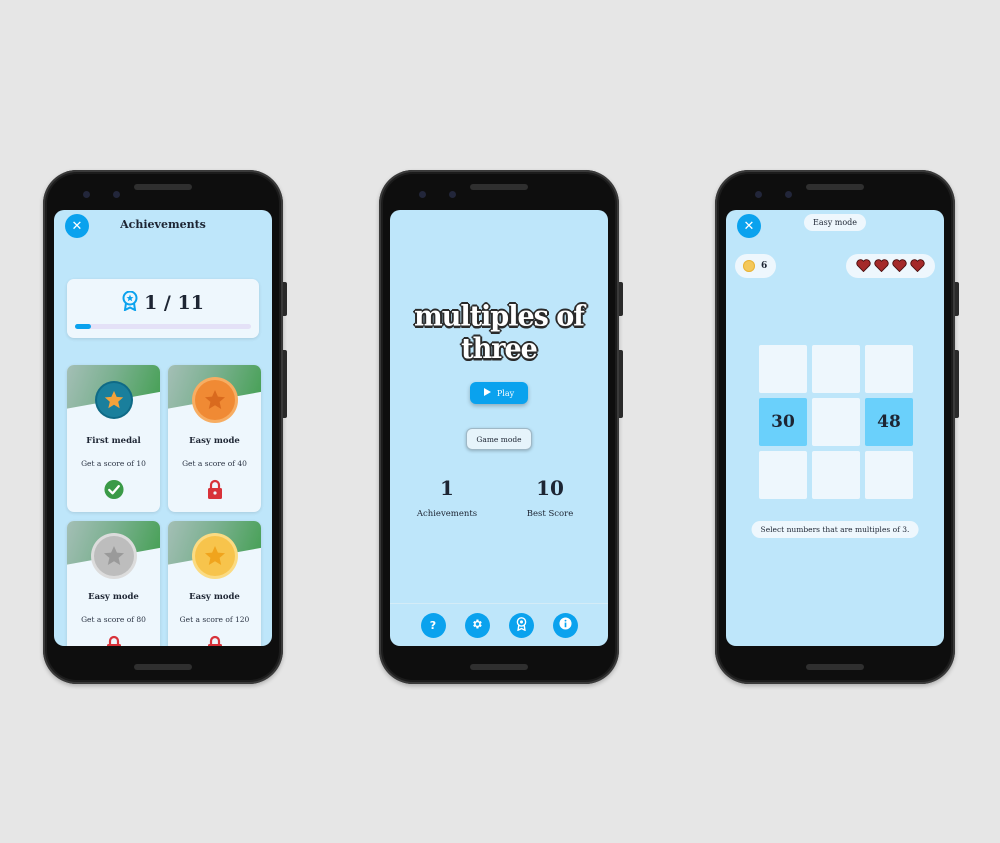  Describe the element at coordinates (113, 400) in the screenshot. I see `teal-star-medal-icon` at that location.